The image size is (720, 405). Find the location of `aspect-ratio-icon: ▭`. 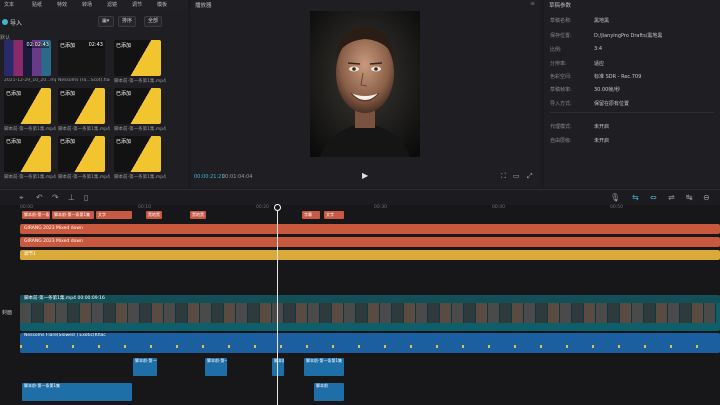

aspect-ratio-icon: ▭ is located at coordinates (516, 176).